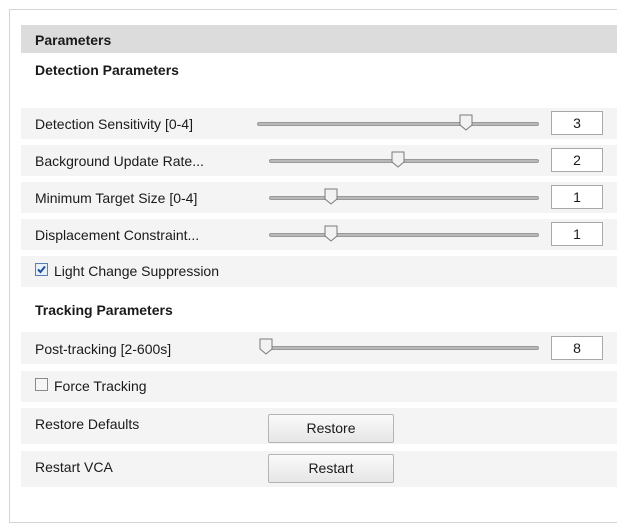  I want to click on force-tracking-checkbox, so click(41, 384).